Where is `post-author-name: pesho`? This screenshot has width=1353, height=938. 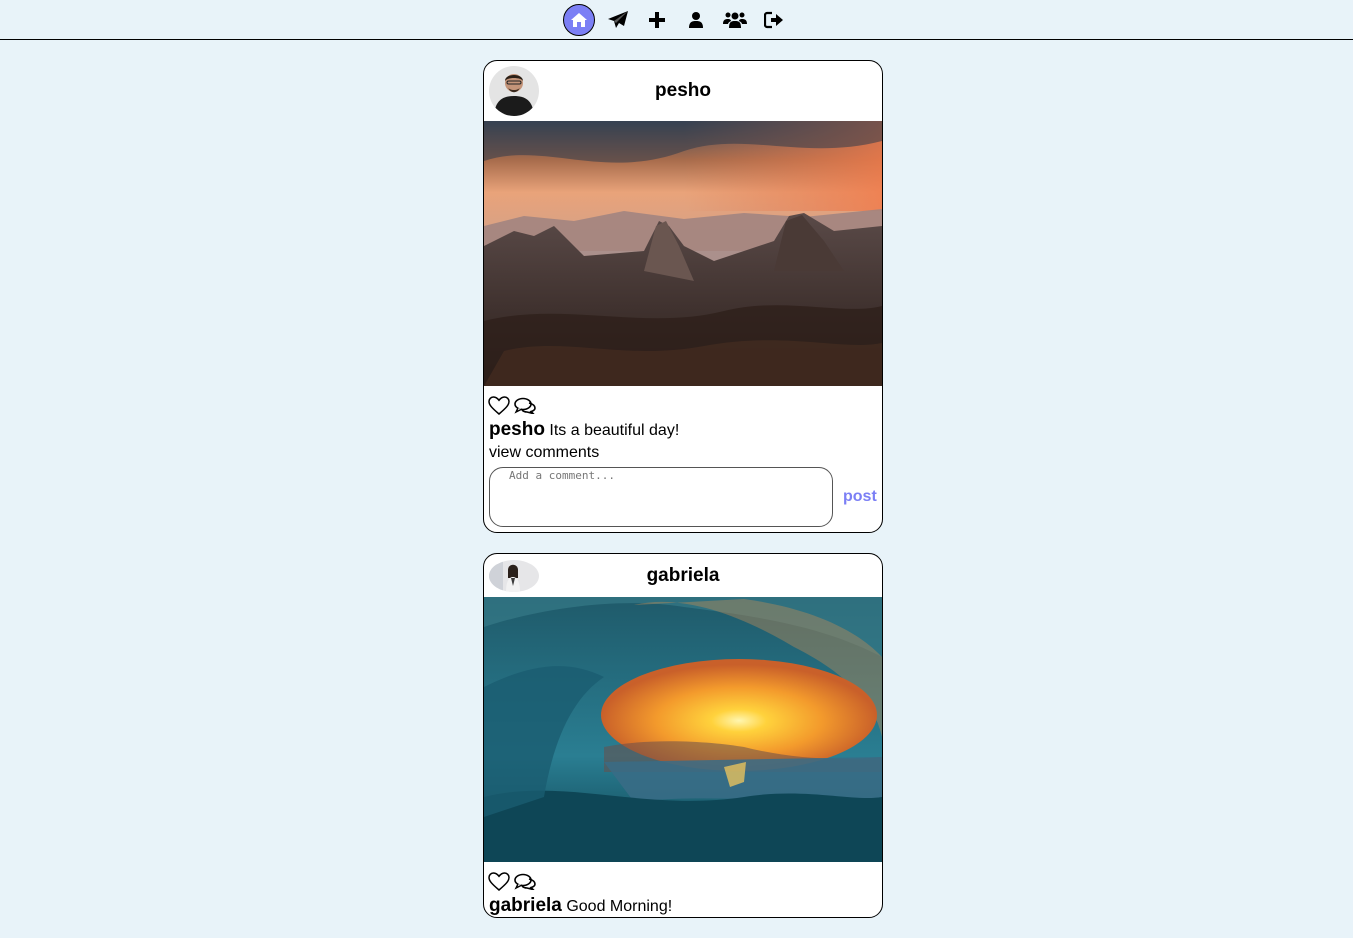 post-author-name: pesho is located at coordinates (683, 91).